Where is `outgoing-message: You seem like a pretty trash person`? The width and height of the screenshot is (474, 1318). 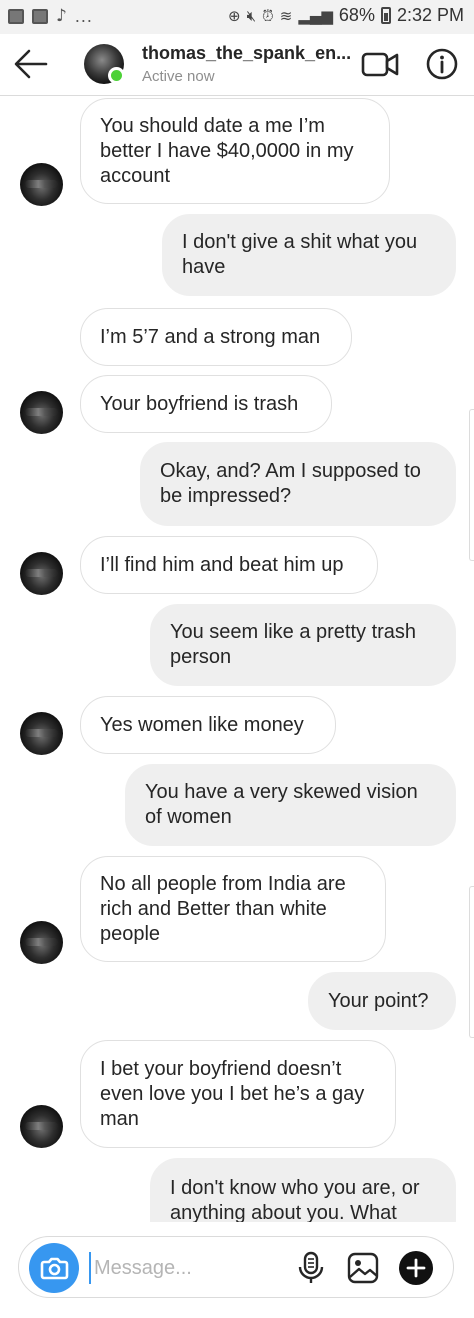 outgoing-message: You seem like a pretty trash person is located at coordinates (303, 645).